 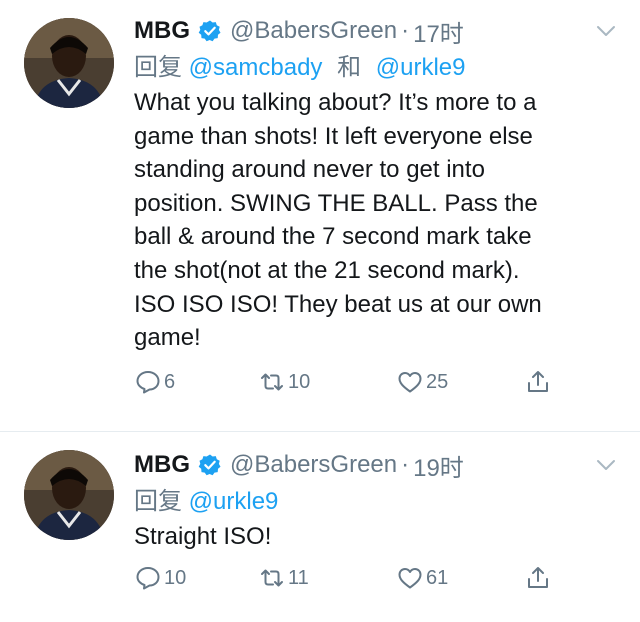 What do you see at coordinates (299, 381) in the screenshot?
I see `retweet-count: 10` at bounding box center [299, 381].